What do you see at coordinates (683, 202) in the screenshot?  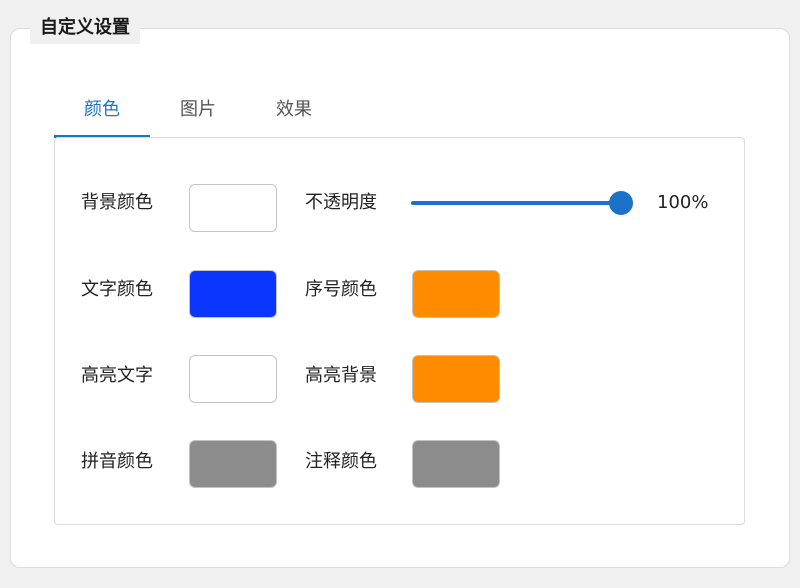 I see `opacity-value: 100%` at bounding box center [683, 202].